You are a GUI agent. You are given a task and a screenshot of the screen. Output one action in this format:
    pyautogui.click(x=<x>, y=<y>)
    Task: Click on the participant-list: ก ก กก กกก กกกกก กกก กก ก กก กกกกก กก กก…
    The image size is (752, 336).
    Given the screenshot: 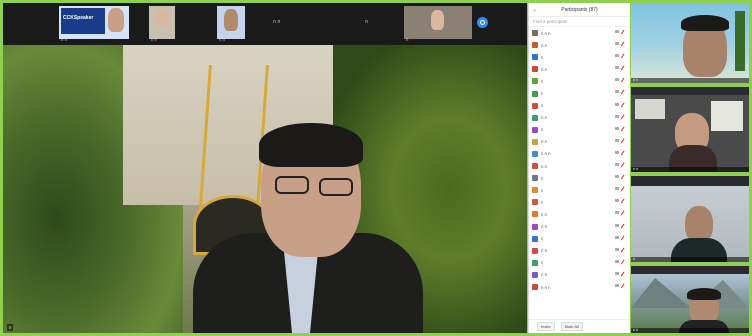 What is the action you would take?
    pyautogui.click(x=579, y=160)
    